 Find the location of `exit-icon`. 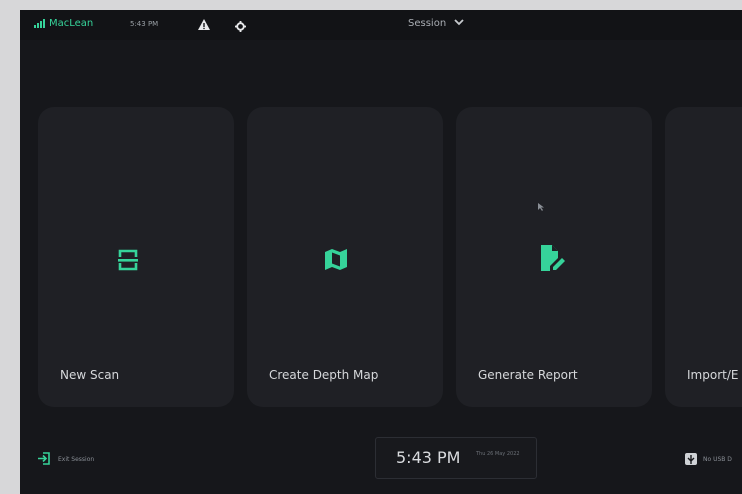

exit-icon is located at coordinates (44, 459).